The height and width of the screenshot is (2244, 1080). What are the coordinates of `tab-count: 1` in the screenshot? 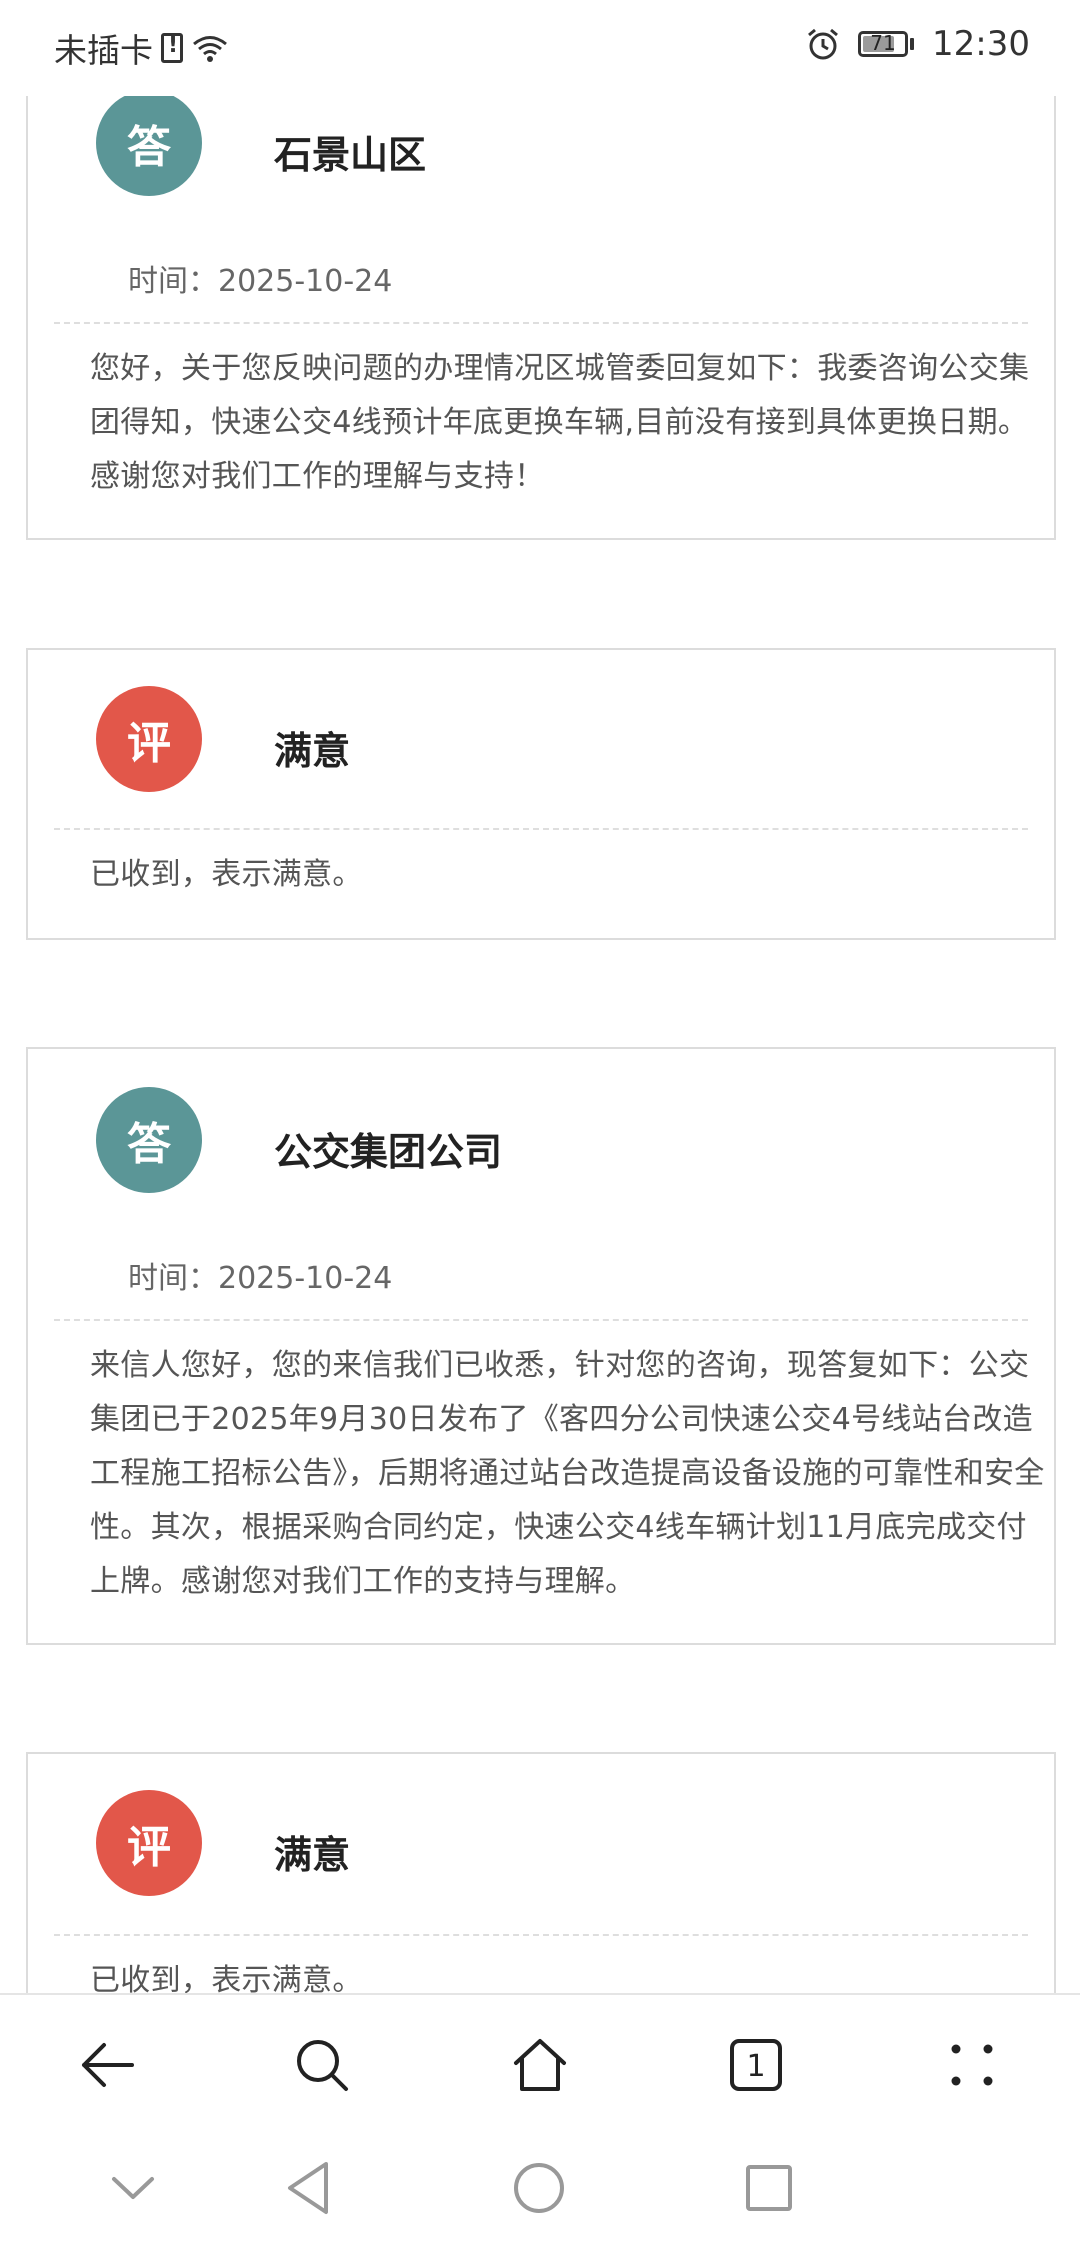 It's located at (755, 2066).